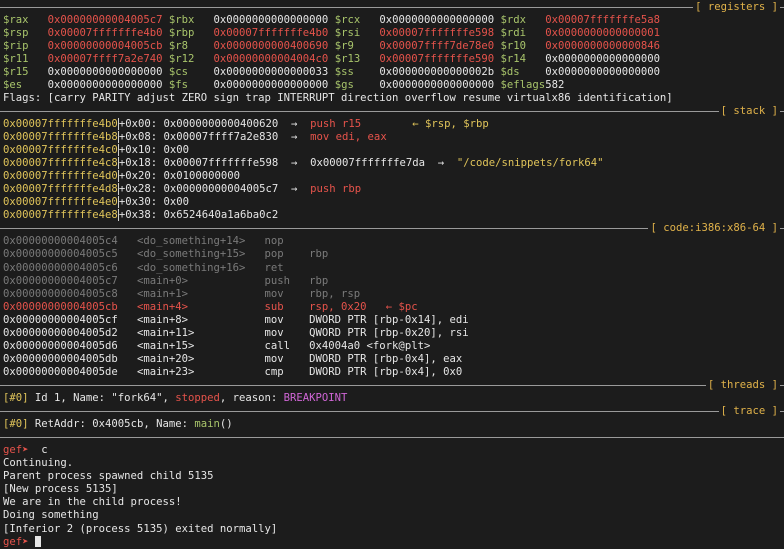 The image size is (784, 549). I want to click on code-instruction: push rbp, so click(296, 280).